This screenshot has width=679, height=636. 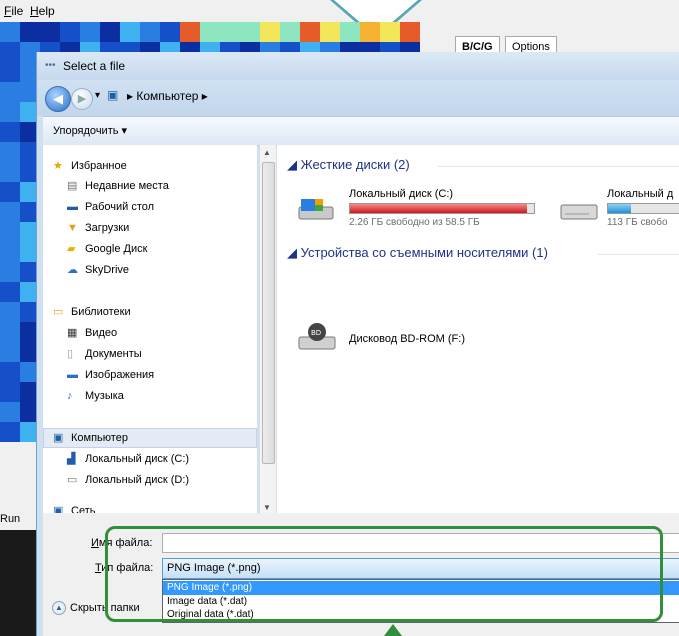 I want to click on drive-c-name: Локальный диск (C:), so click(x=401, y=194).